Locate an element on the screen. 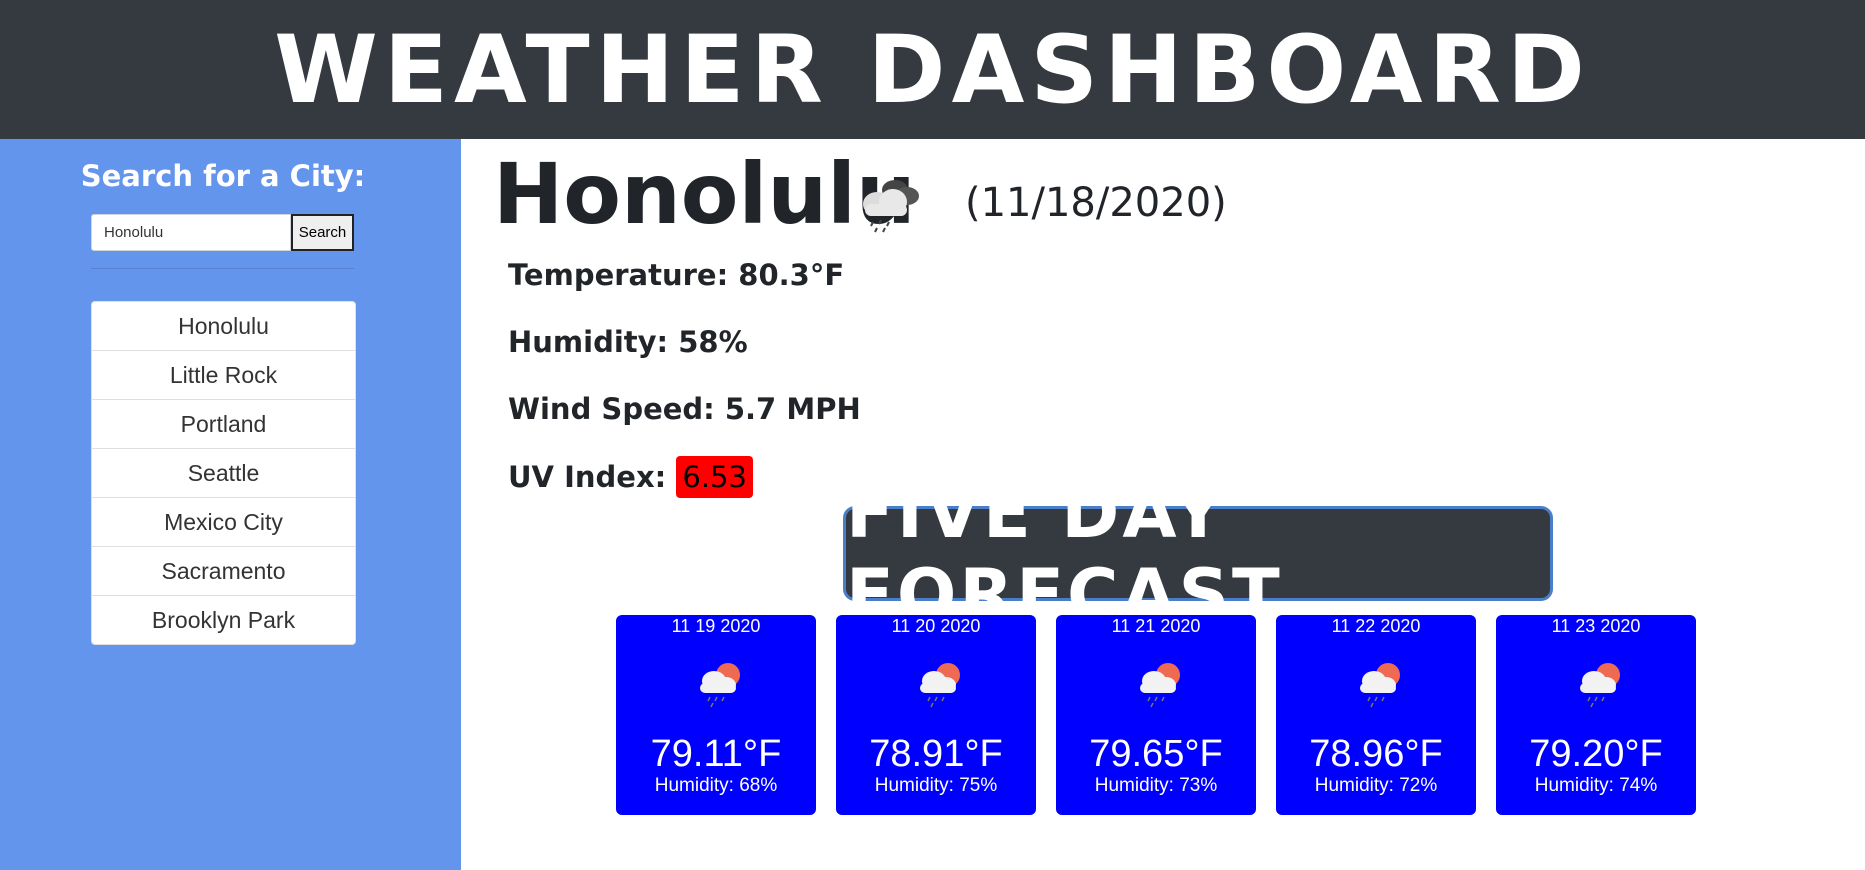  forecast-card: 11 23 2020 79.20°F Humidity: 74% is located at coordinates (1596, 715).